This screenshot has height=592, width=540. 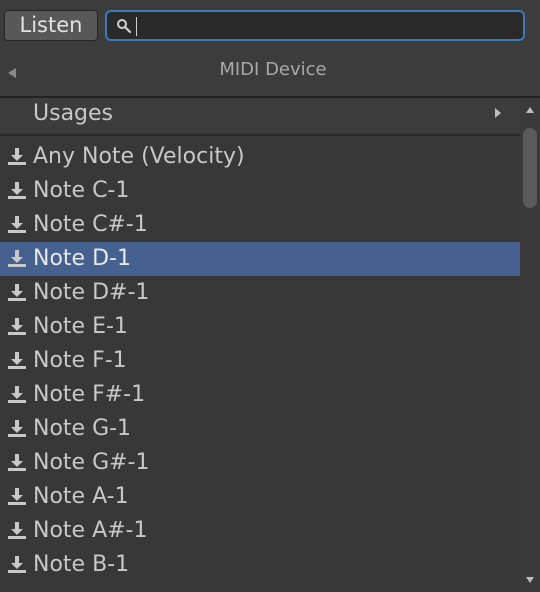 I want to click on list-item-label: Note F#-1, so click(x=89, y=394).